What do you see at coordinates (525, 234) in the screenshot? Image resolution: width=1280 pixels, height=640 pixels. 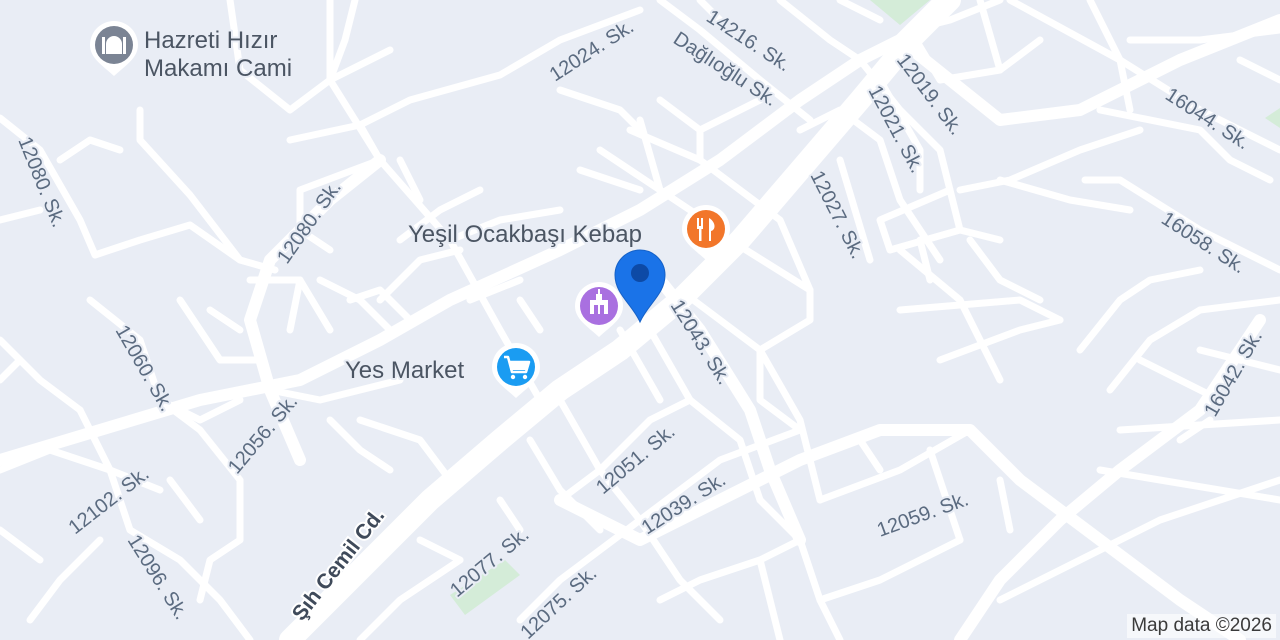 I see `poi-label-restaurant: Yeşil Ocakbaşı Kebap` at bounding box center [525, 234].